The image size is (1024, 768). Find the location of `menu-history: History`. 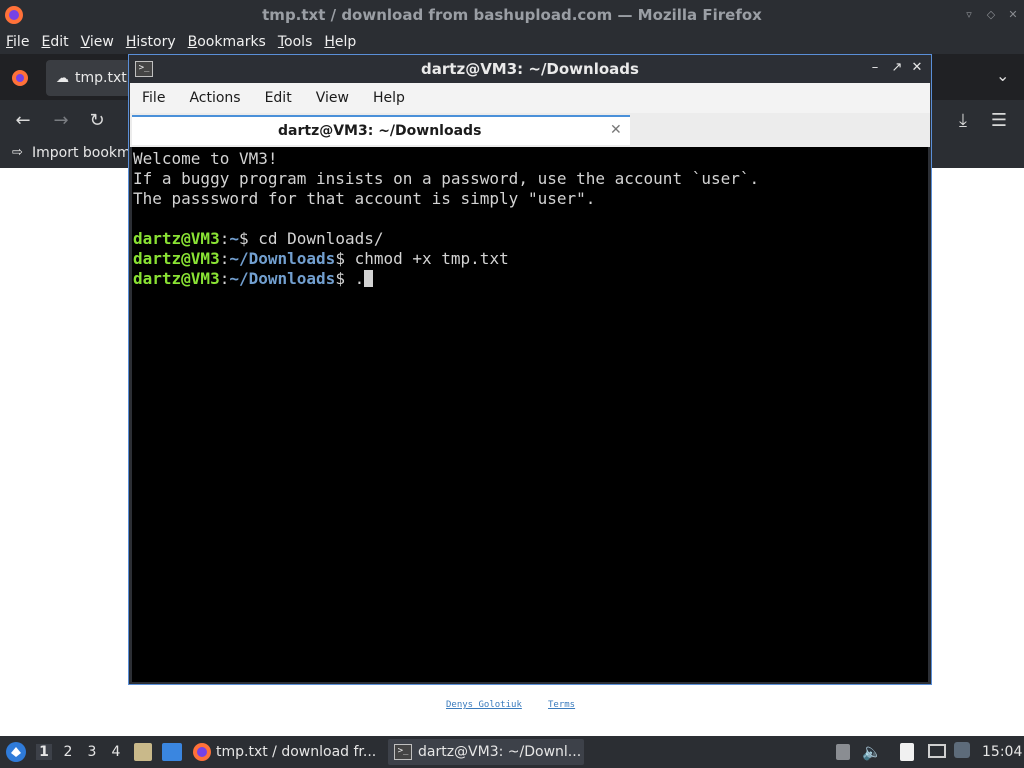

menu-history: History is located at coordinates (151, 42).